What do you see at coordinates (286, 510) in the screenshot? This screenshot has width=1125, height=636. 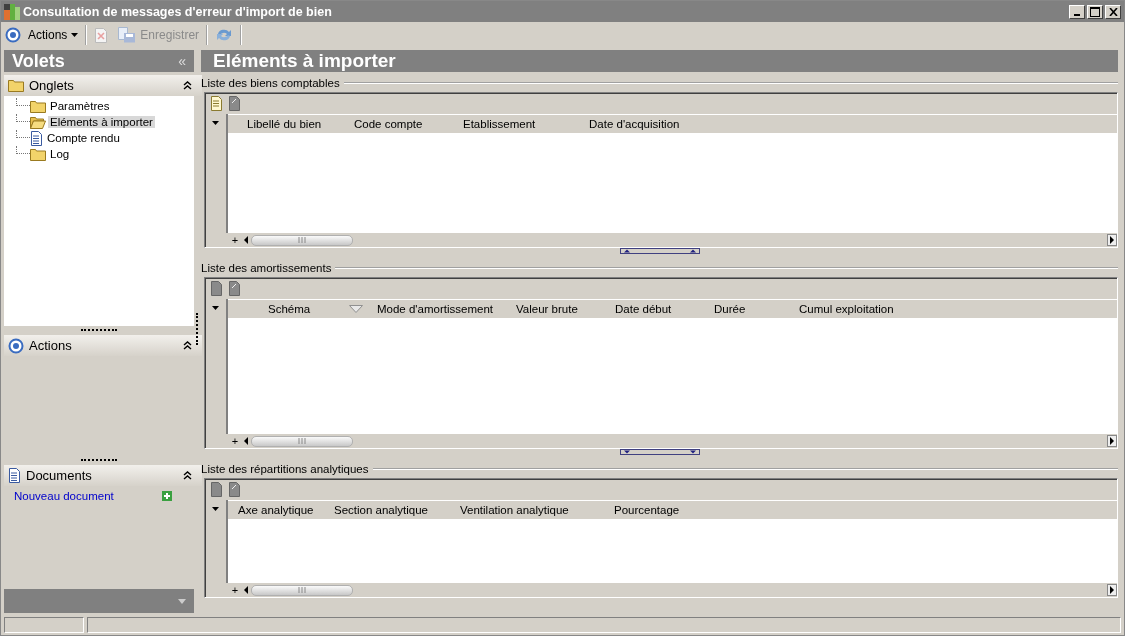 I see `column-header: Axe analytique` at bounding box center [286, 510].